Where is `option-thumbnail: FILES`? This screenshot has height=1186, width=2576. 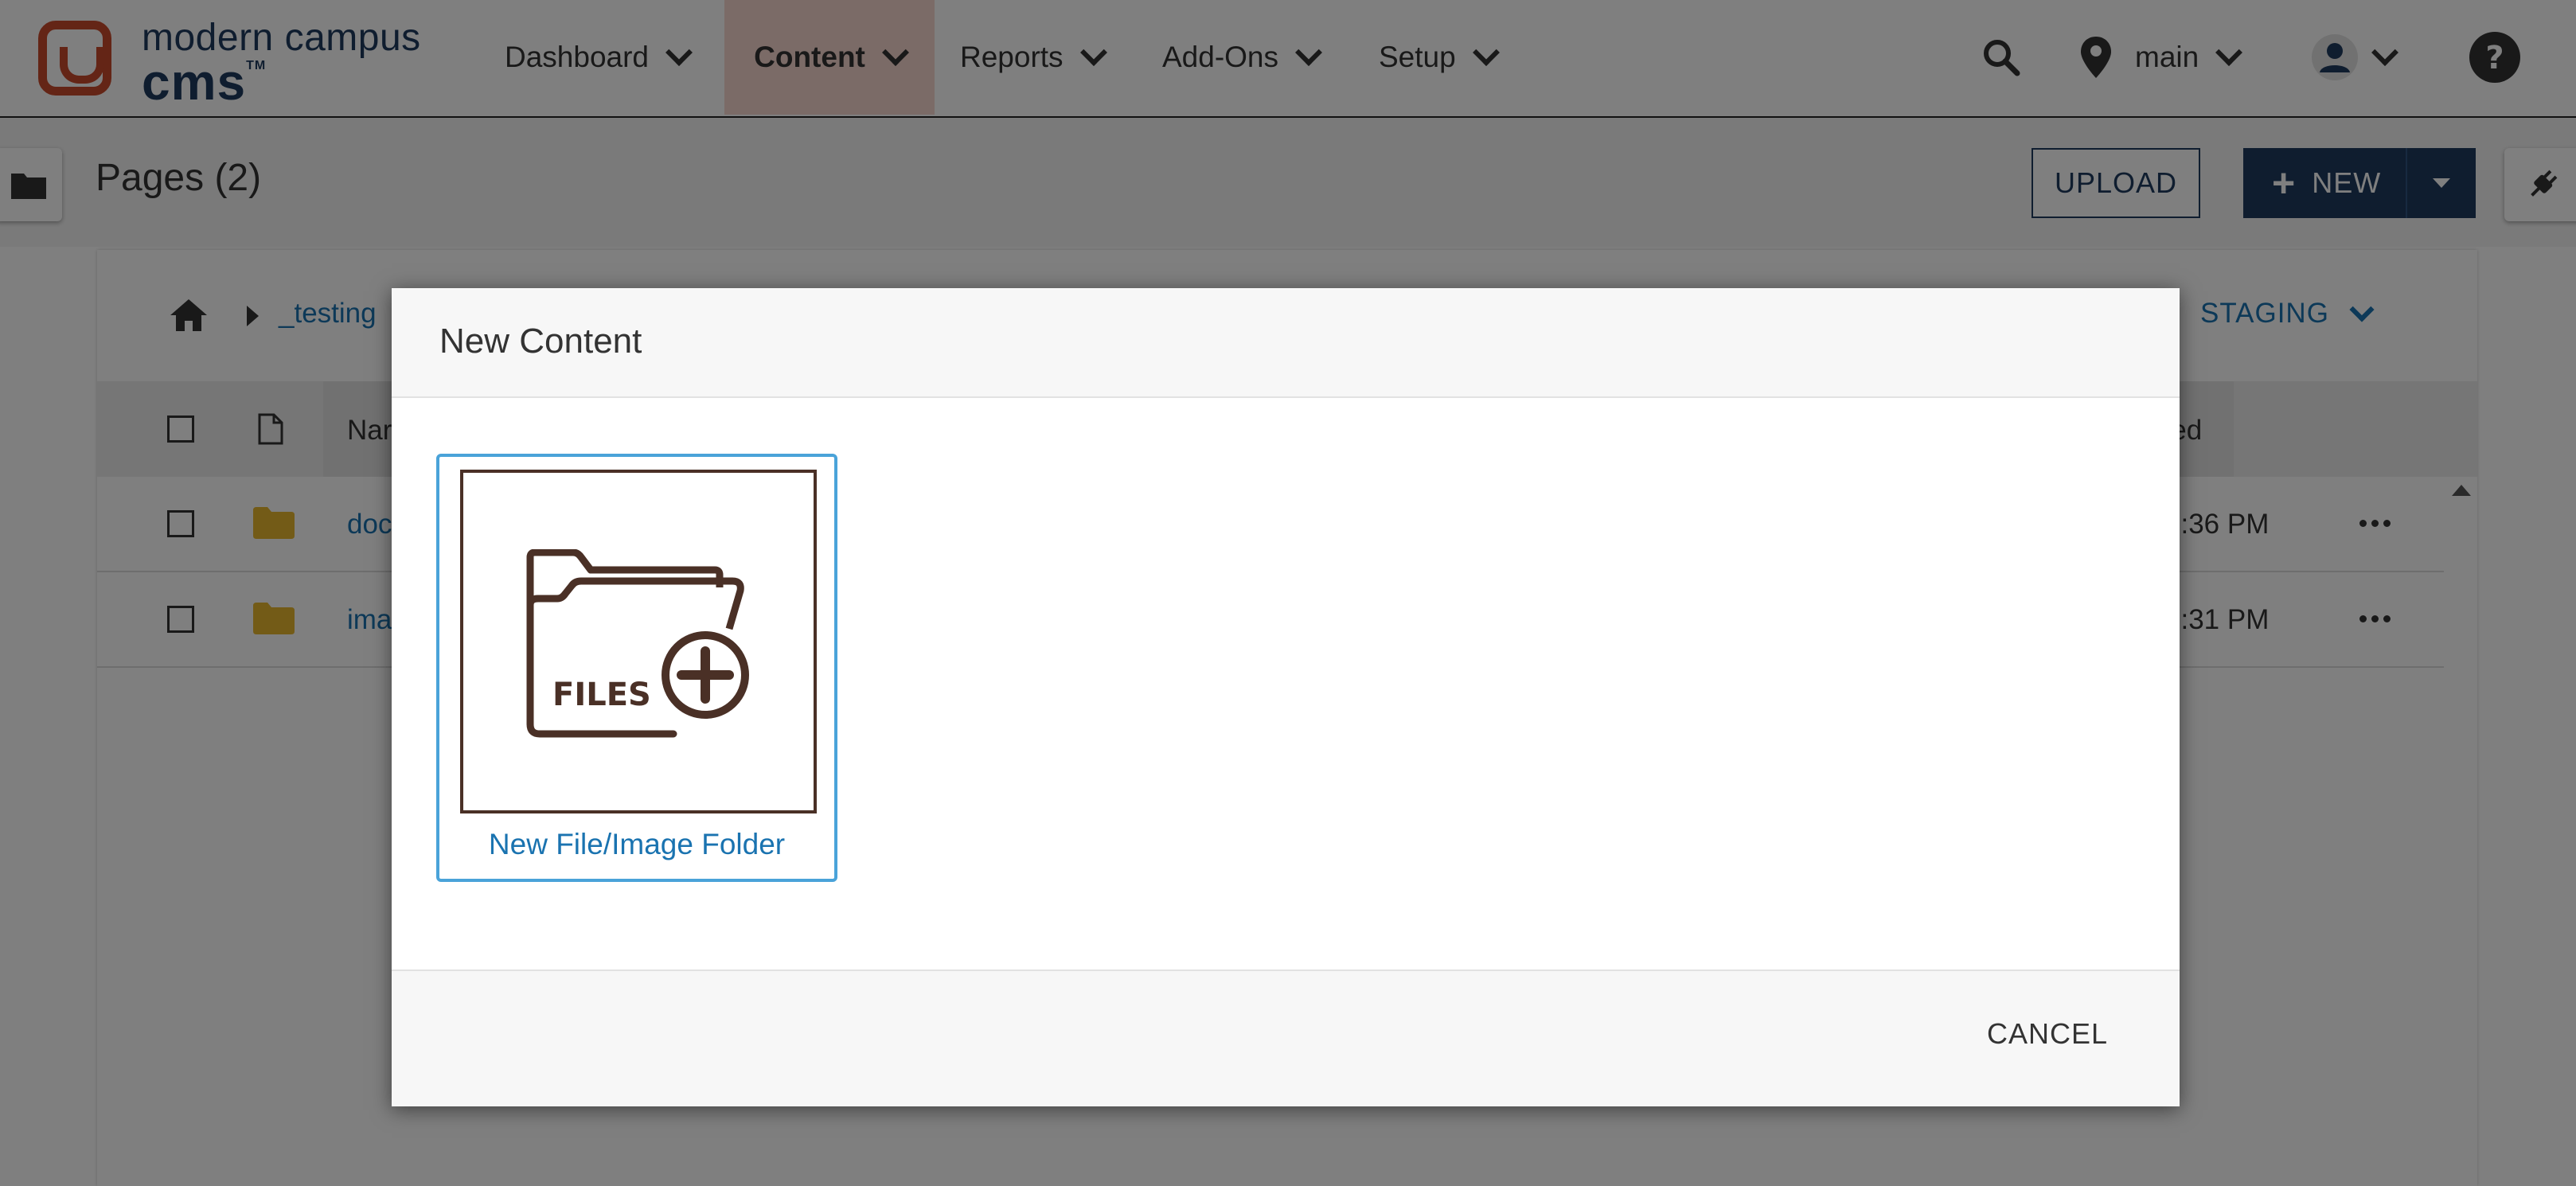
option-thumbnail: FILES is located at coordinates (638, 641).